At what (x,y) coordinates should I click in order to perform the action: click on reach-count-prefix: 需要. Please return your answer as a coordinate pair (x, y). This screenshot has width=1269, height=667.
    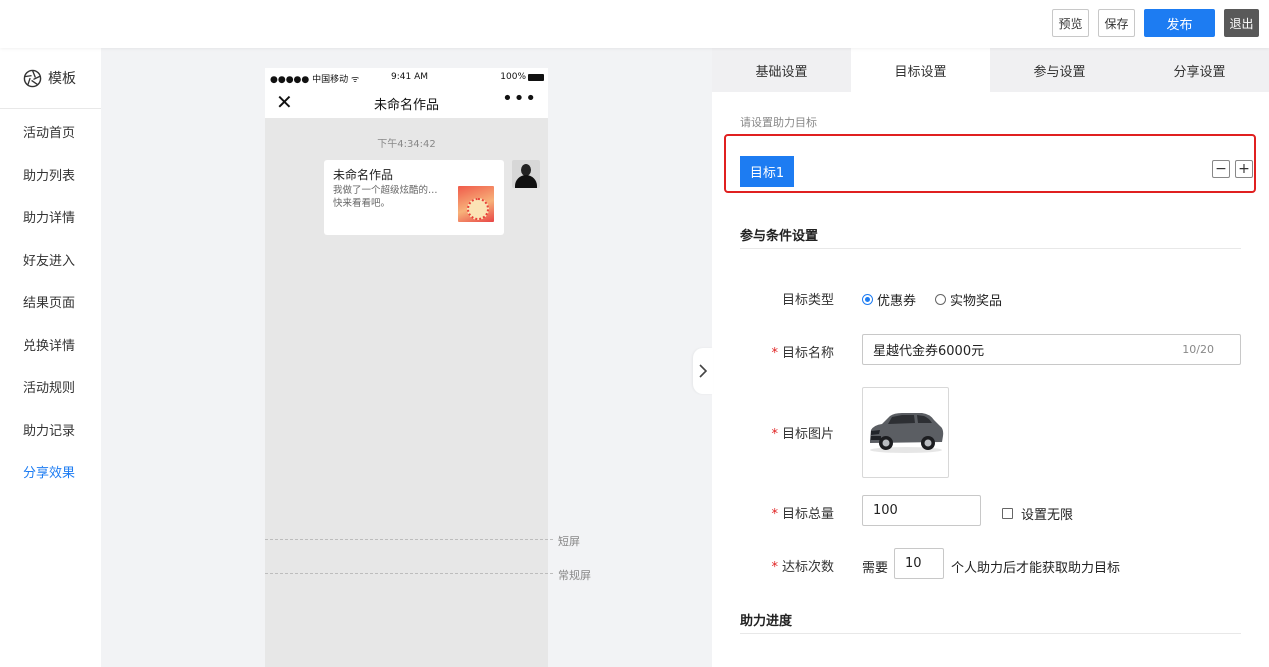
    Looking at the image, I should click on (875, 568).